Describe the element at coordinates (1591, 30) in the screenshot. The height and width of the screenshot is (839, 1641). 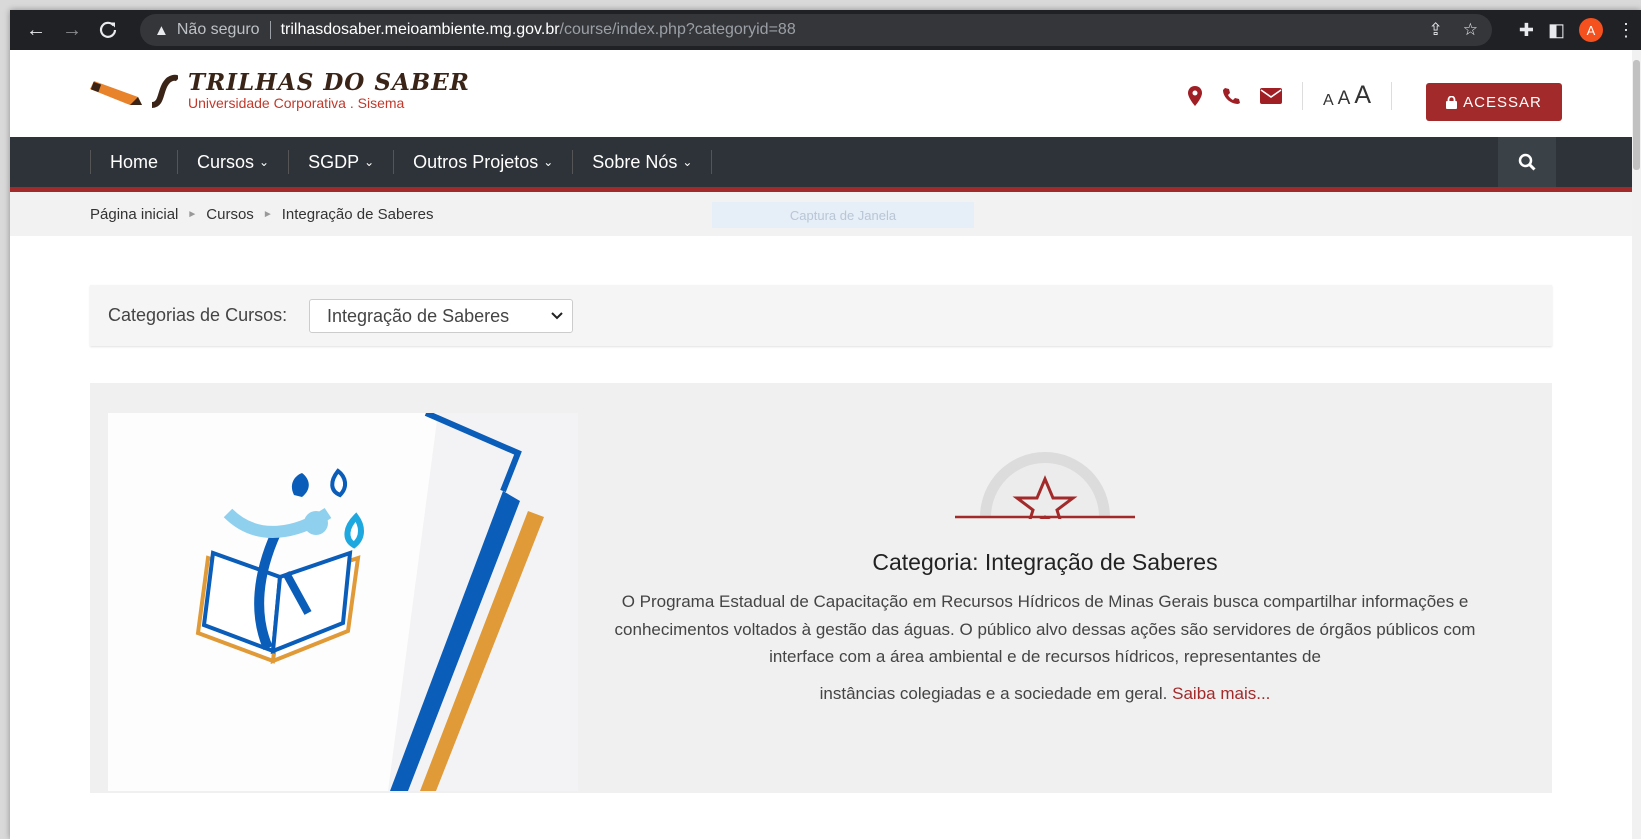
I see `profile-avatar: A` at that location.